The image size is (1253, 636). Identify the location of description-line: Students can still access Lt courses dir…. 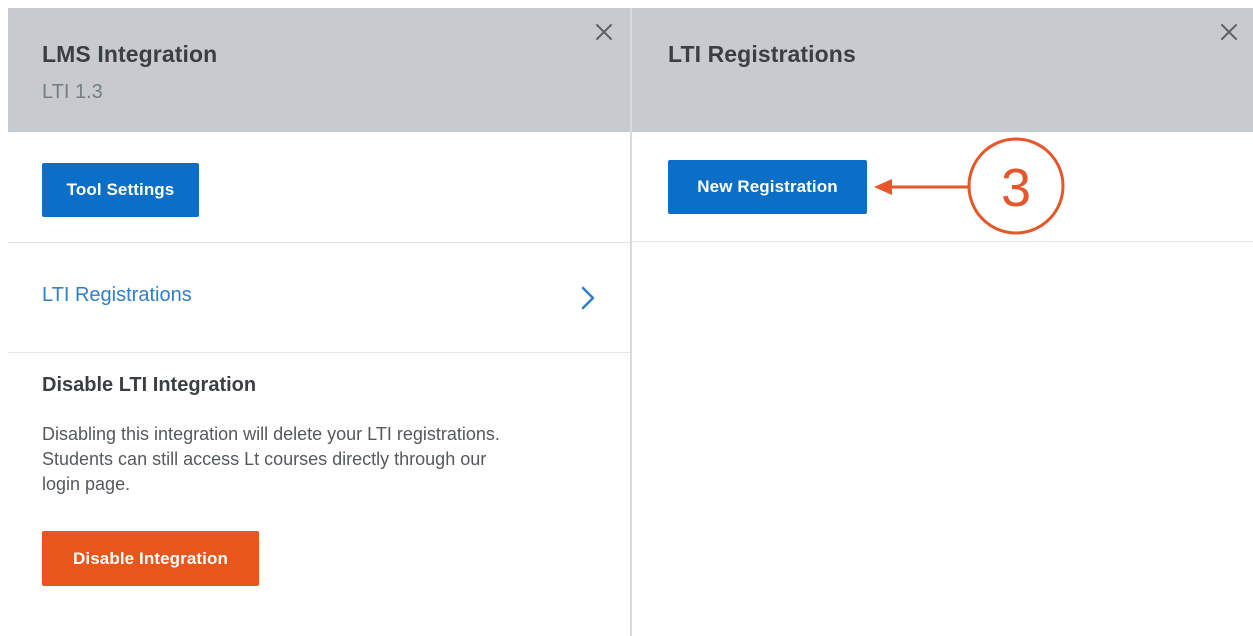
(264, 459).